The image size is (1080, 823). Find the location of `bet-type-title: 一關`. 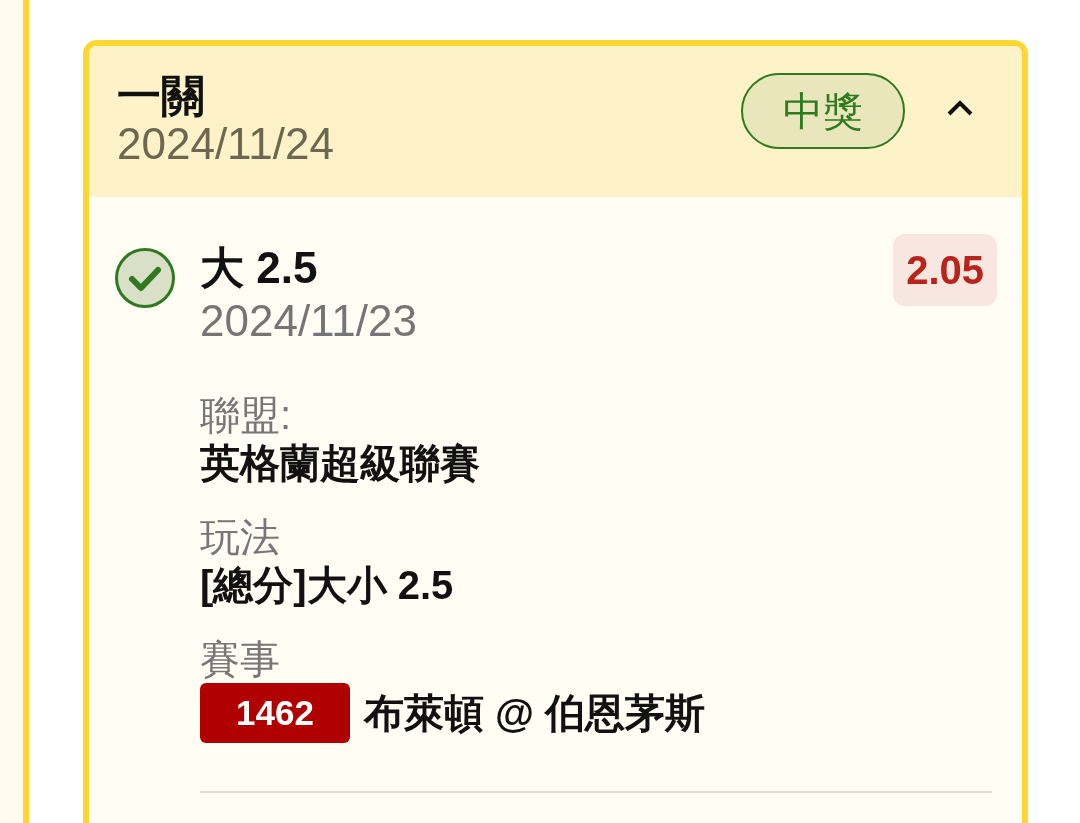

bet-type-title: 一關 is located at coordinates (161, 96).